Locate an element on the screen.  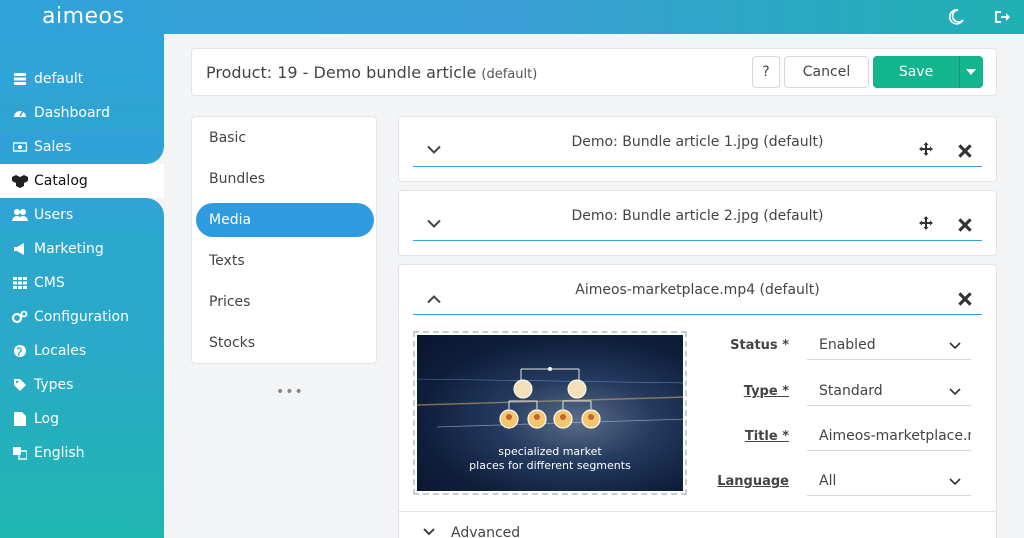
sidebar-item-locales: Locales is located at coordinates (82, 351).